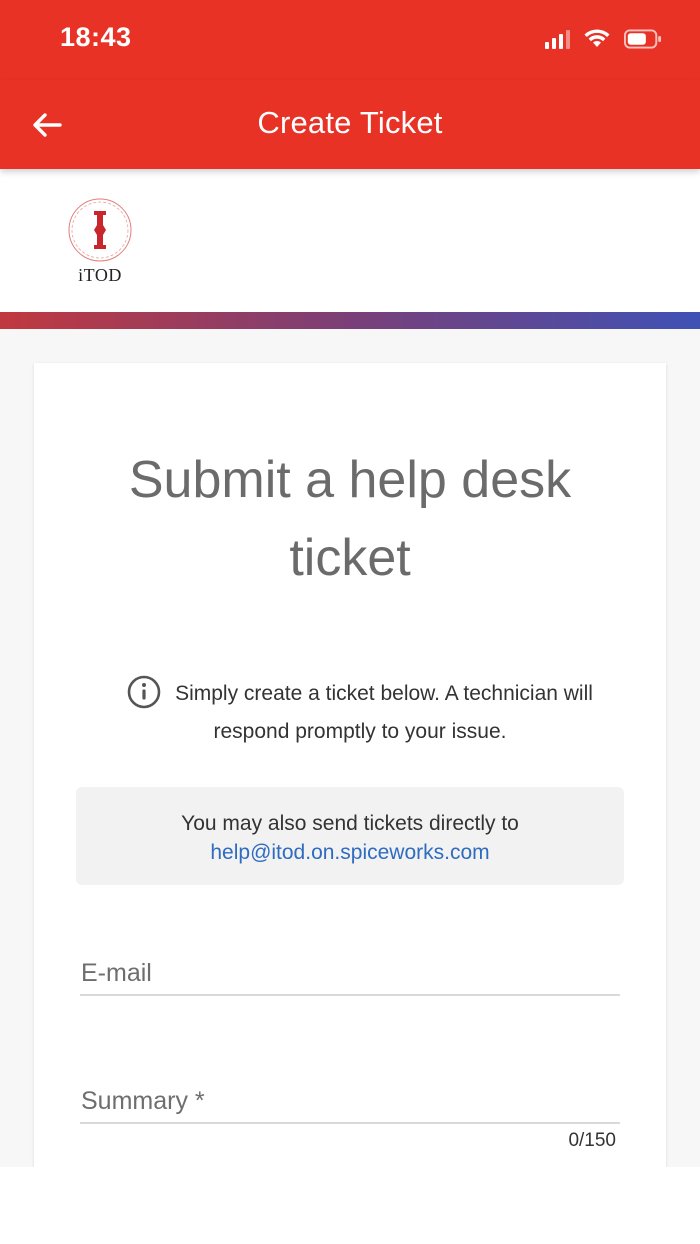 The width and height of the screenshot is (700, 1244). What do you see at coordinates (350, 969) in the screenshot?
I see `email-field: E-mail` at bounding box center [350, 969].